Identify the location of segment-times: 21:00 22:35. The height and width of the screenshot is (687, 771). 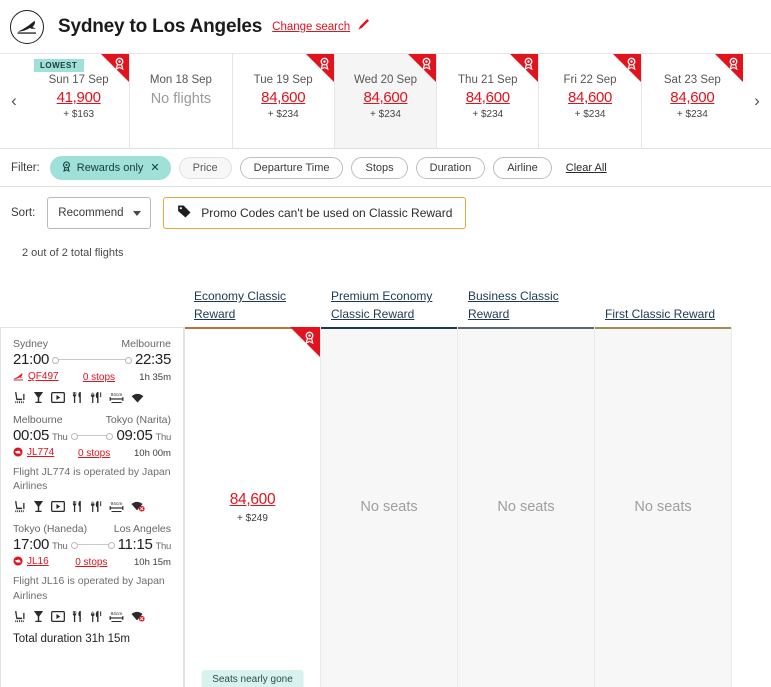
(92, 359).